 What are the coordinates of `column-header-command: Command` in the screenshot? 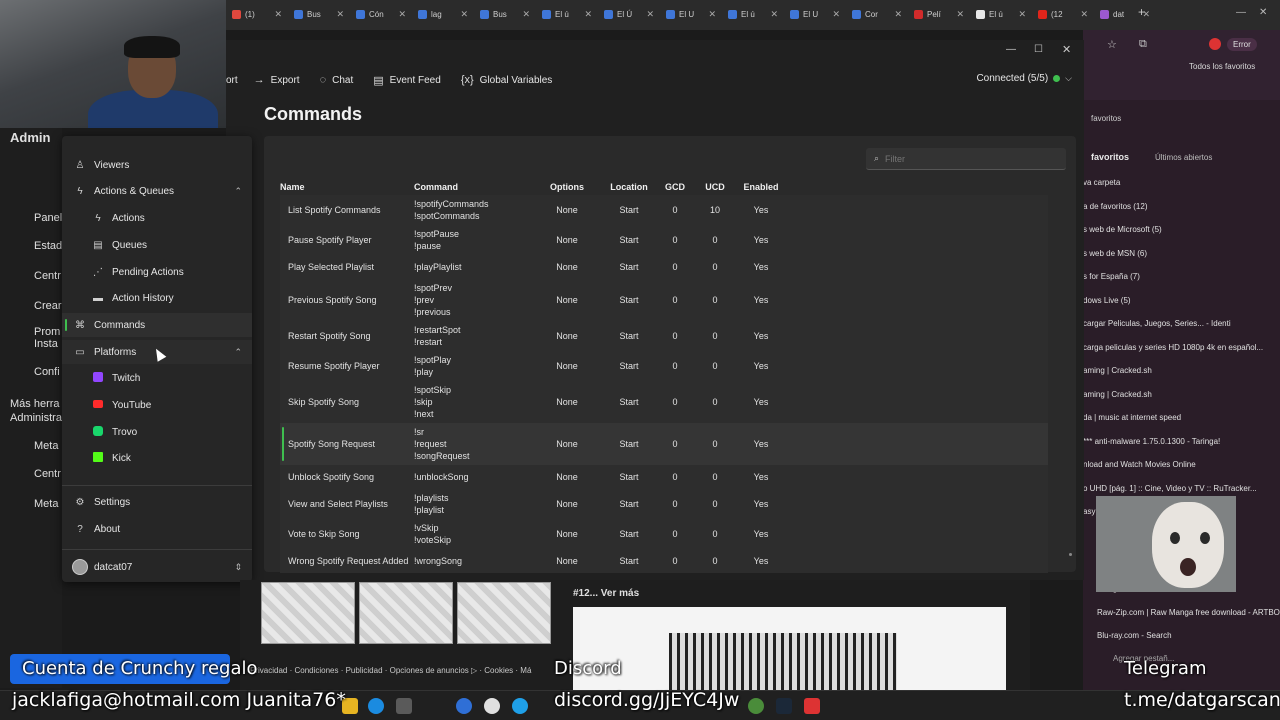 It's located at (473, 186).